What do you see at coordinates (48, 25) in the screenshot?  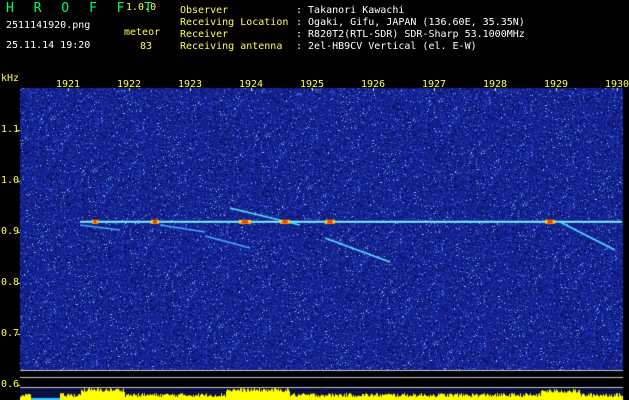 I see `file-name: 2511141920.png` at bounding box center [48, 25].